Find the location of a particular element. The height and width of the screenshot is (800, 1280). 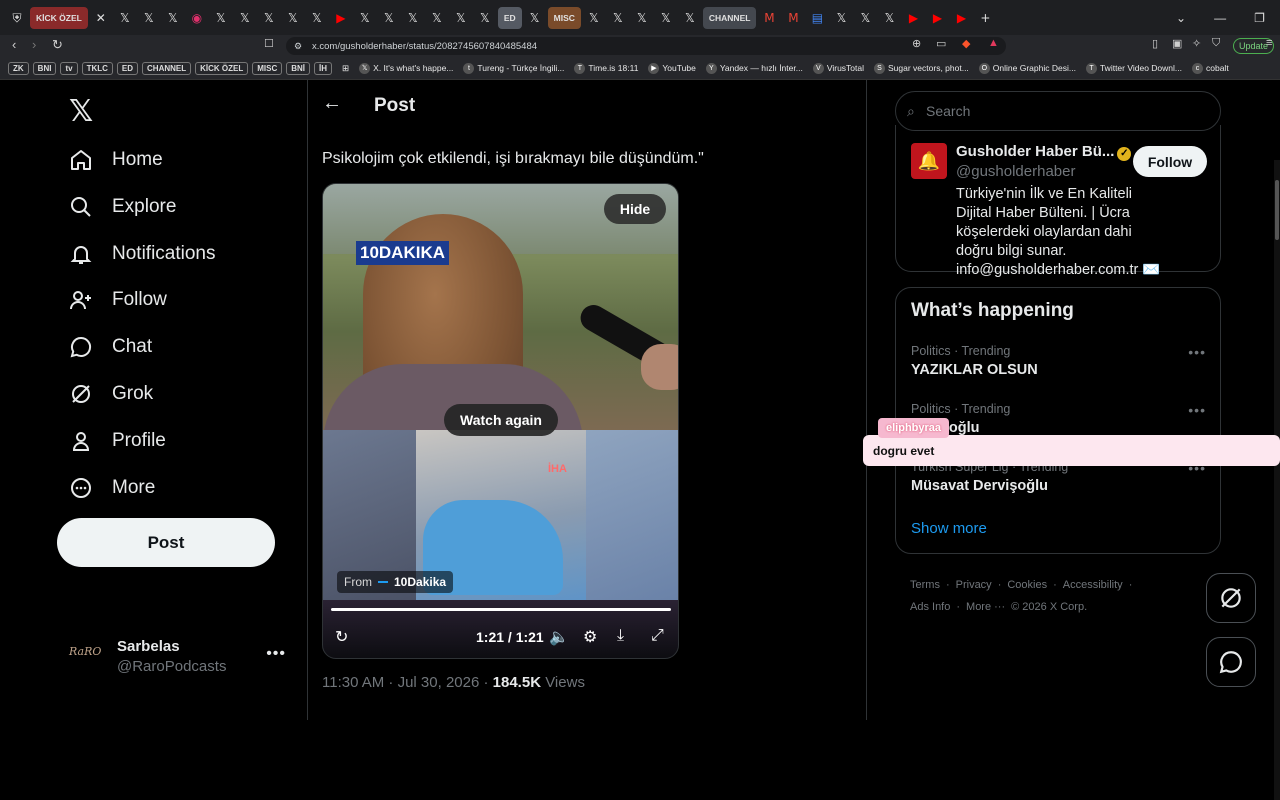

trend-item: Politics · Trending YAZIKLAR OLSUN ••• is located at coordinates (1061, 364).